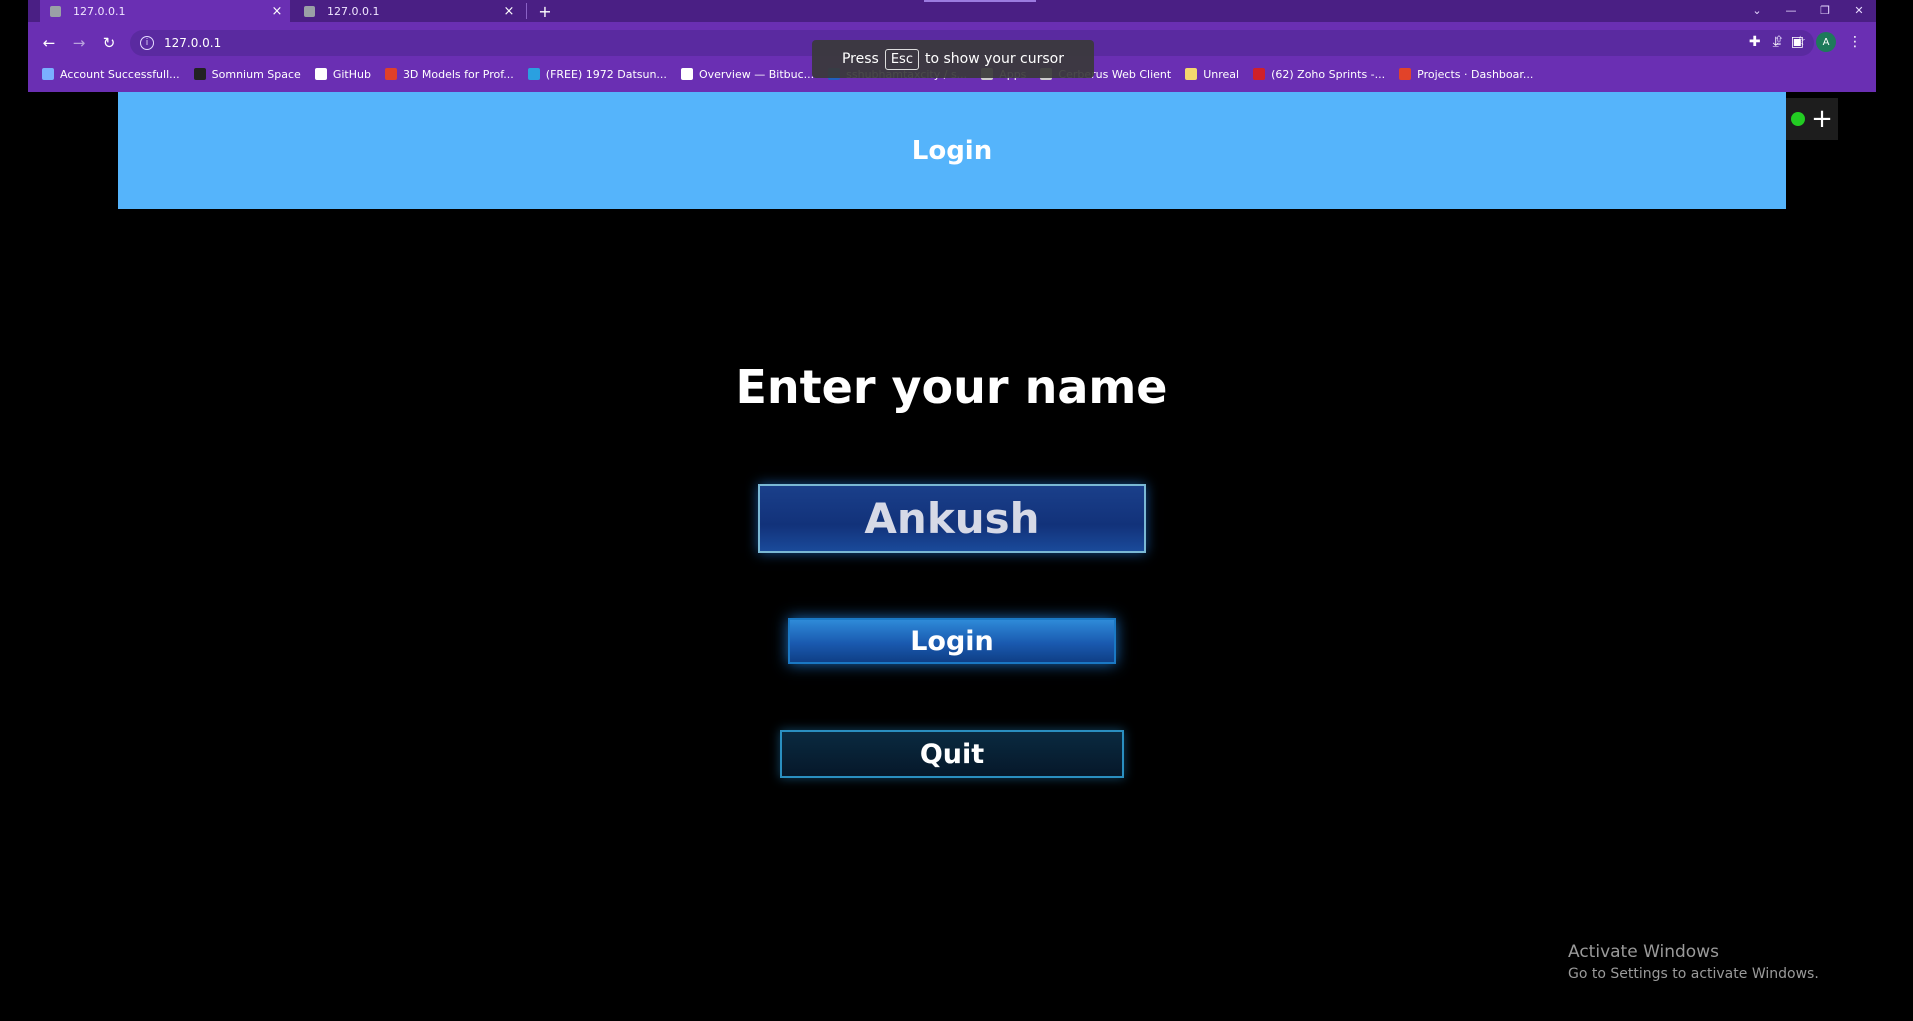 This screenshot has height=1021, width=1913. What do you see at coordinates (1757, 10) in the screenshot?
I see `tab-search-icon: ⌄` at bounding box center [1757, 10].